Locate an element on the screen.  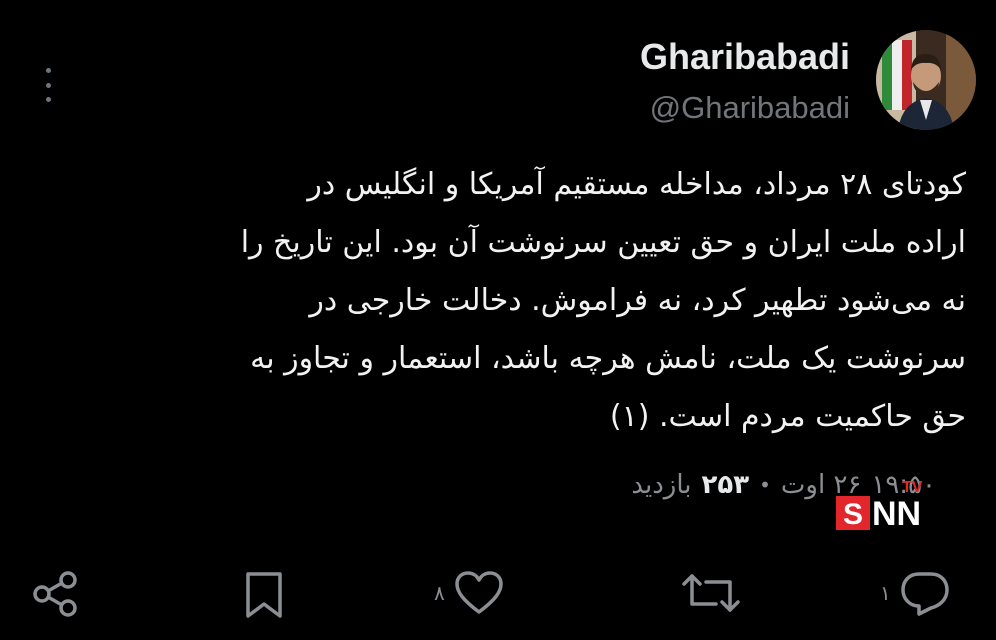
views-label: بازدید is located at coordinates (661, 485).